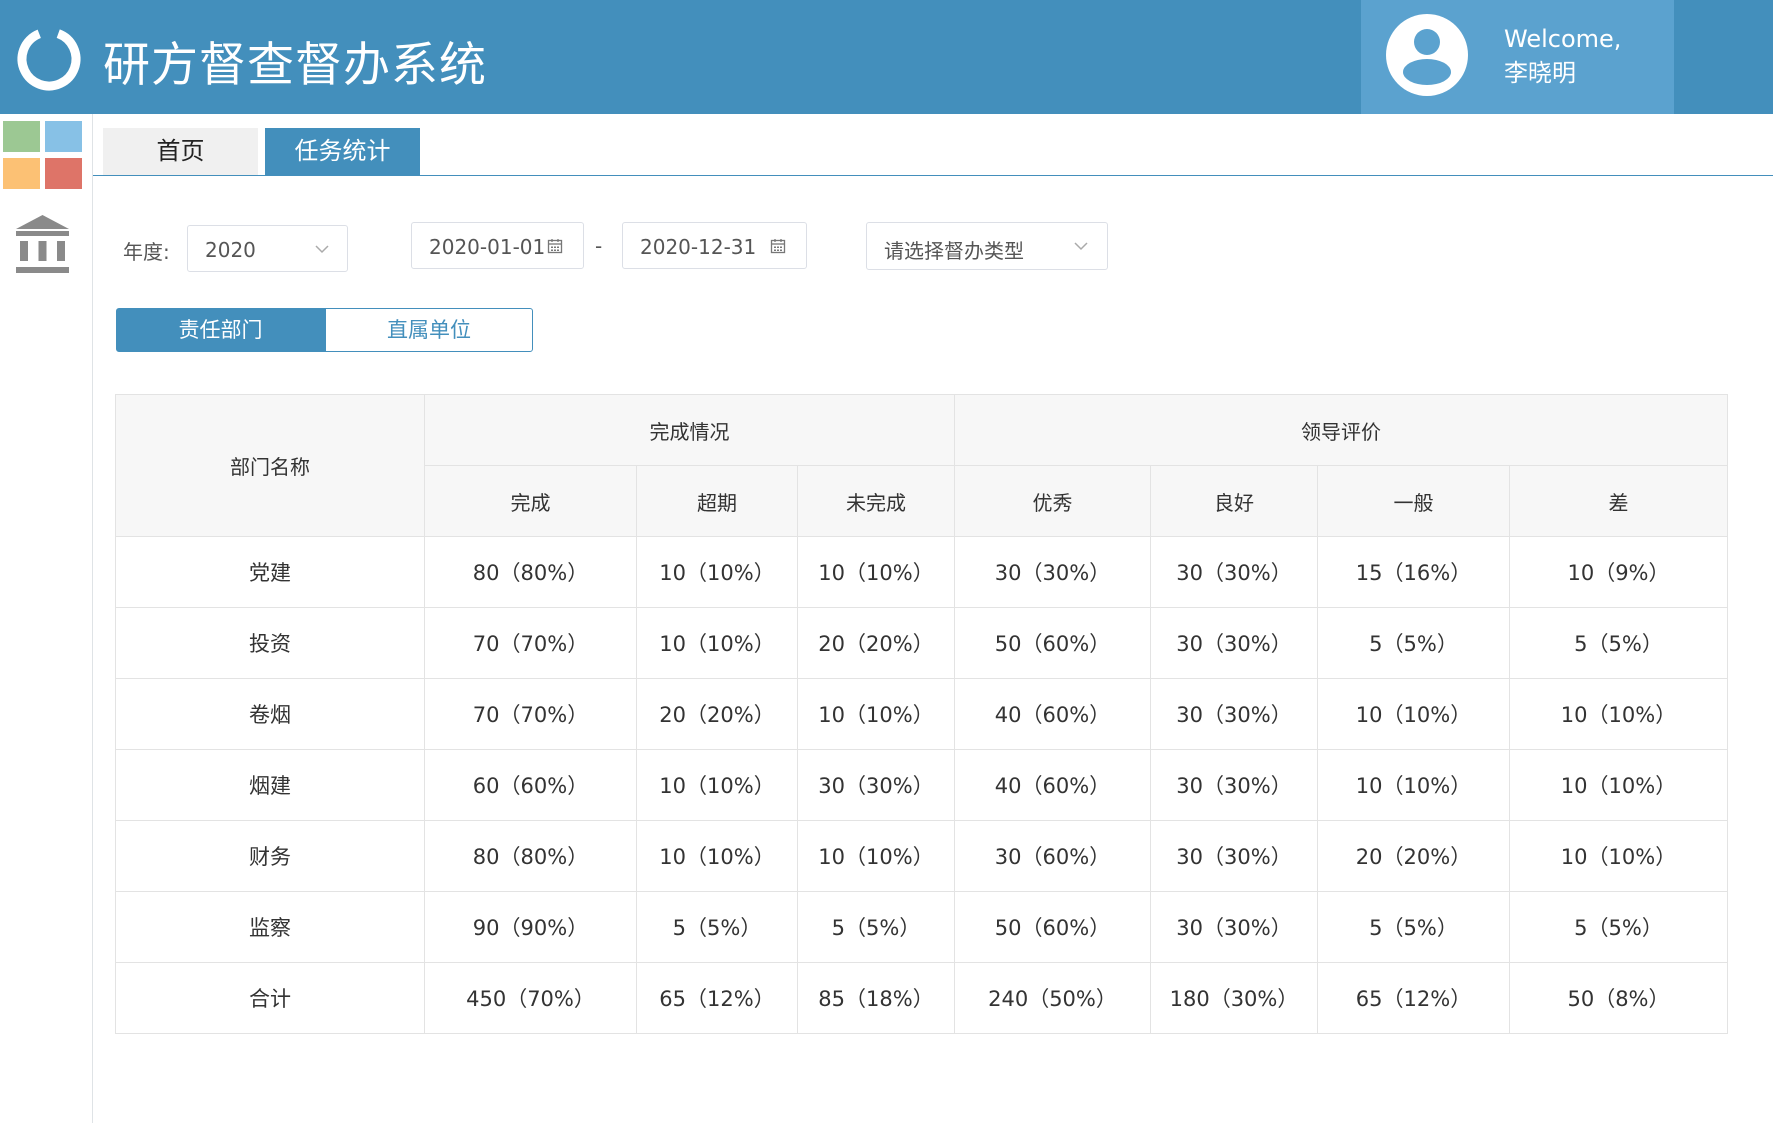 The width and height of the screenshot is (1773, 1123). What do you see at coordinates (429, 330) in the screenshot?
I see `segment-direct-unit: 直属单位` at bounding box center [429, 330].